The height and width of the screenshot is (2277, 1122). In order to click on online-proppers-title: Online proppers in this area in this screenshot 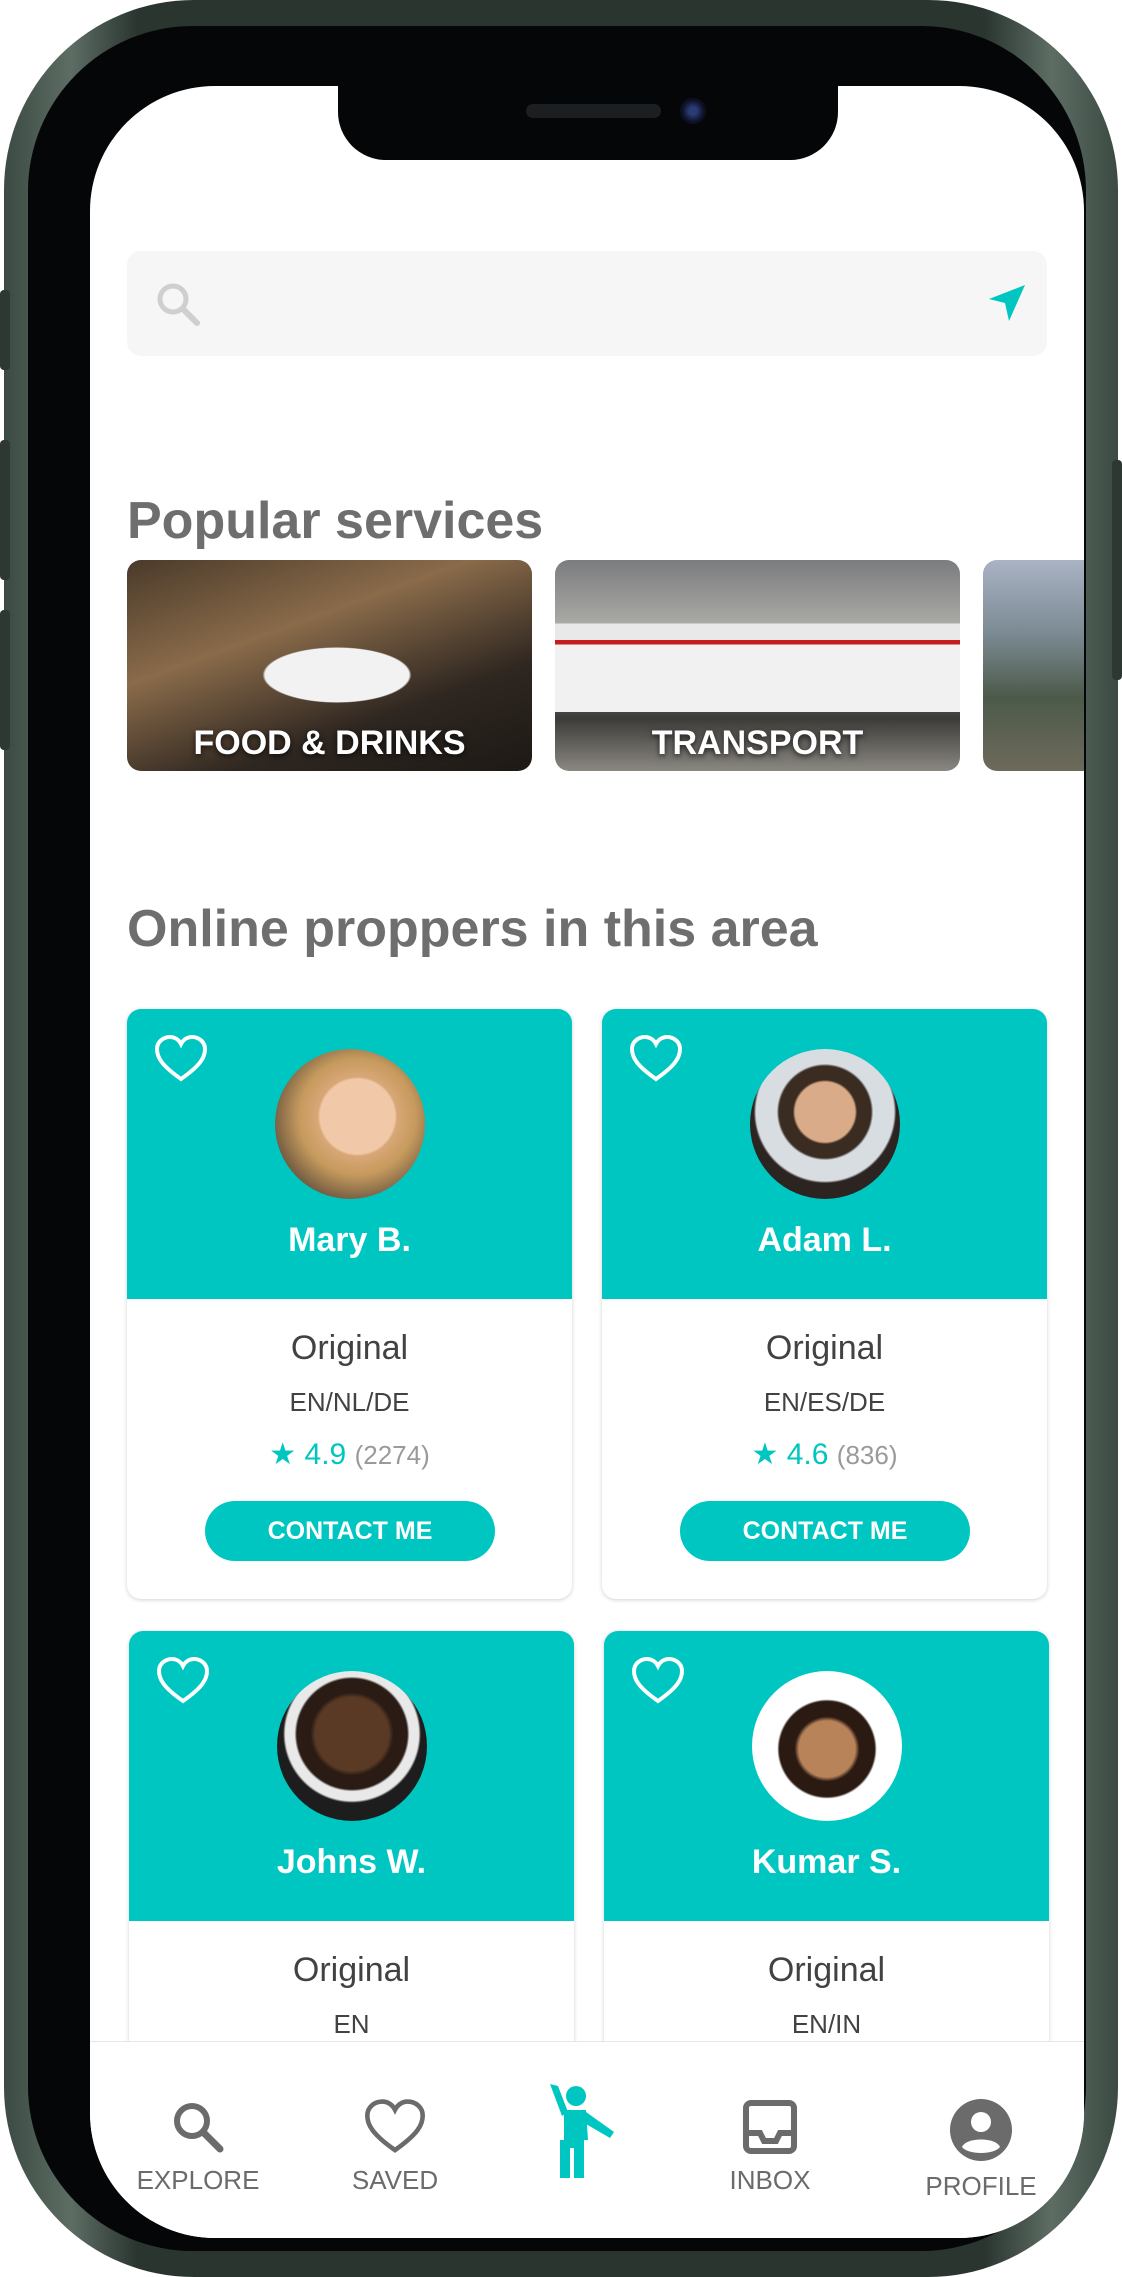, I will do `click(472, 929)`.